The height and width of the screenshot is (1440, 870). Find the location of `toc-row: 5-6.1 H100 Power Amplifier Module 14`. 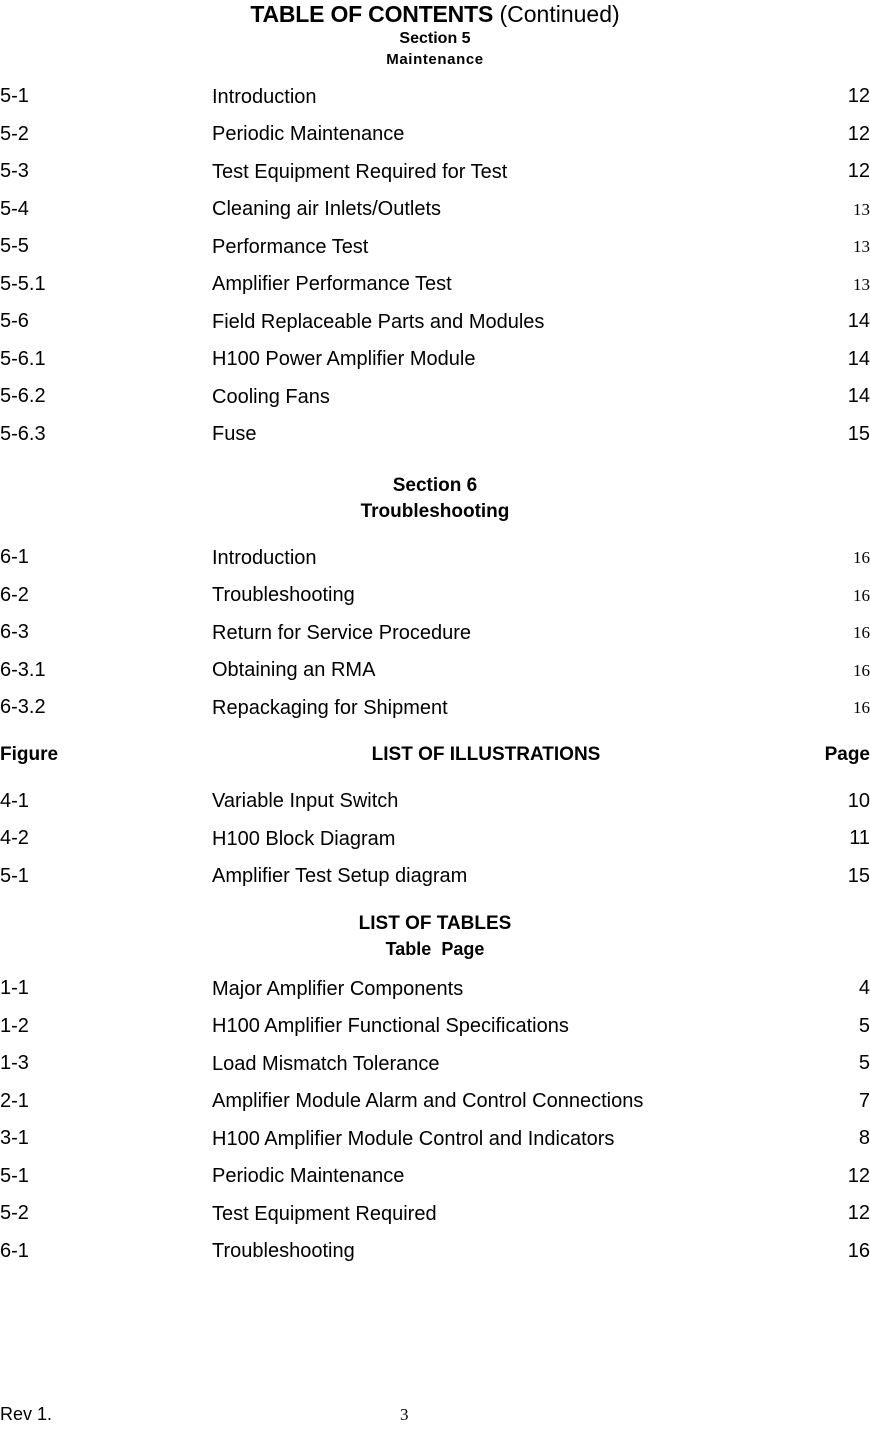

toc-row: 5-6.1 H100 Power Amplifier Module 14 is located at coordinates (435, 360).